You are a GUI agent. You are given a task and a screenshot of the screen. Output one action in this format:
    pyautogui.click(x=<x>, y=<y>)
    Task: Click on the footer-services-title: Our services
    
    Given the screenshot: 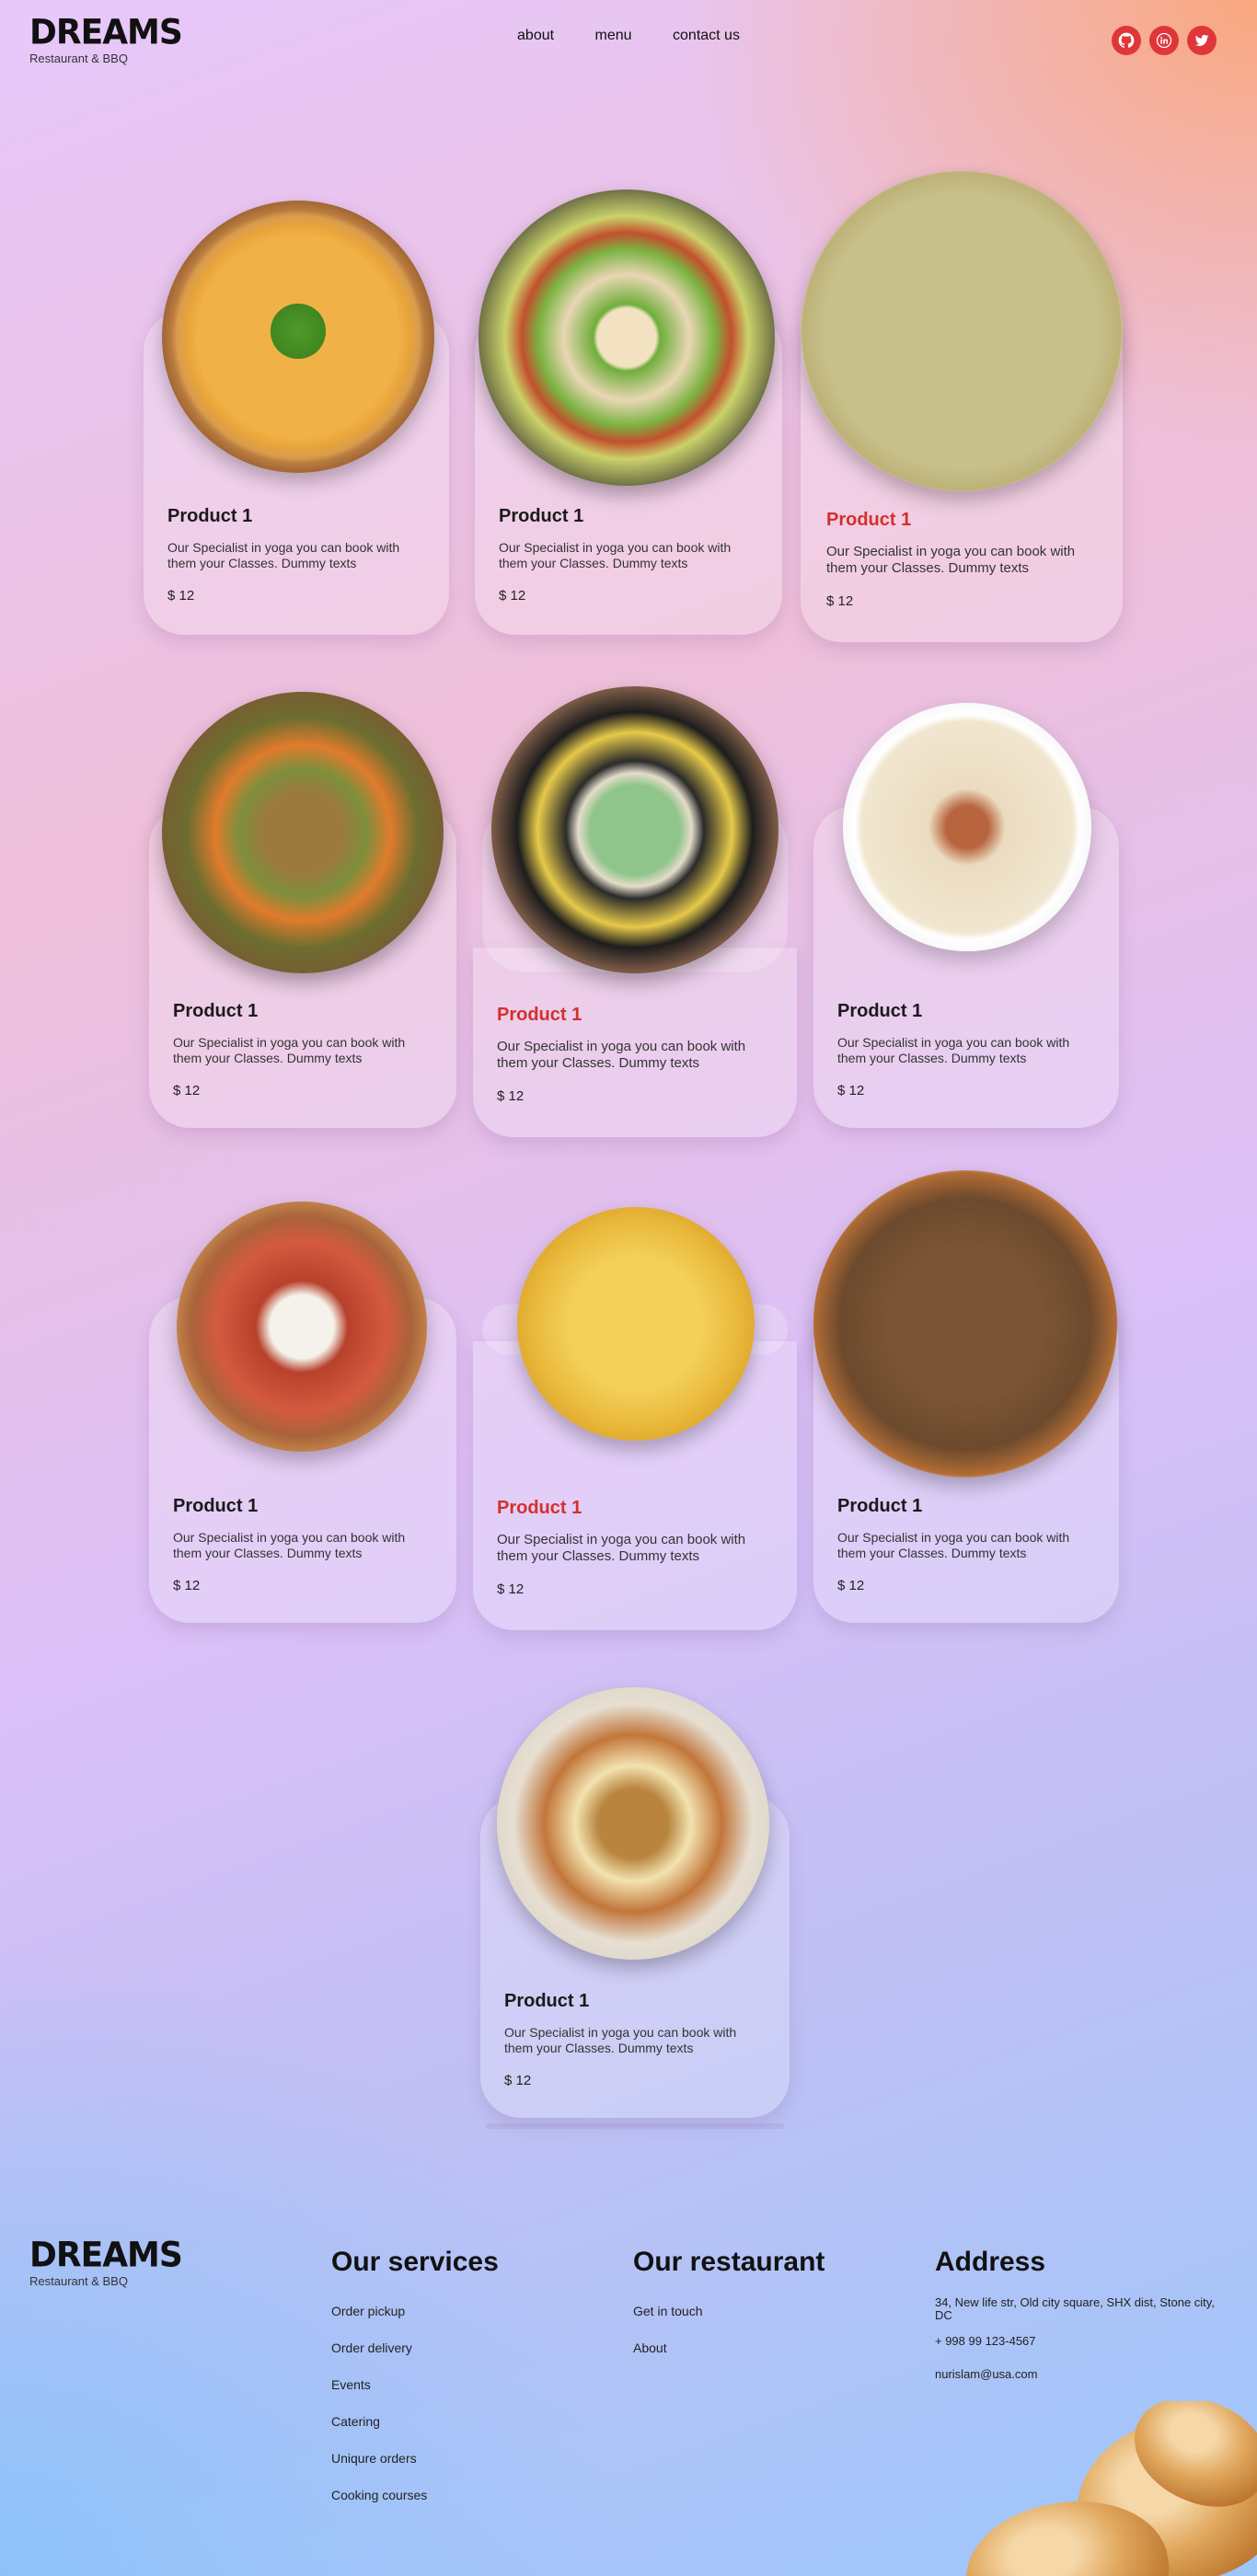 What is the action you would take?
    pyautogui.click(x=415, y=2262)
    